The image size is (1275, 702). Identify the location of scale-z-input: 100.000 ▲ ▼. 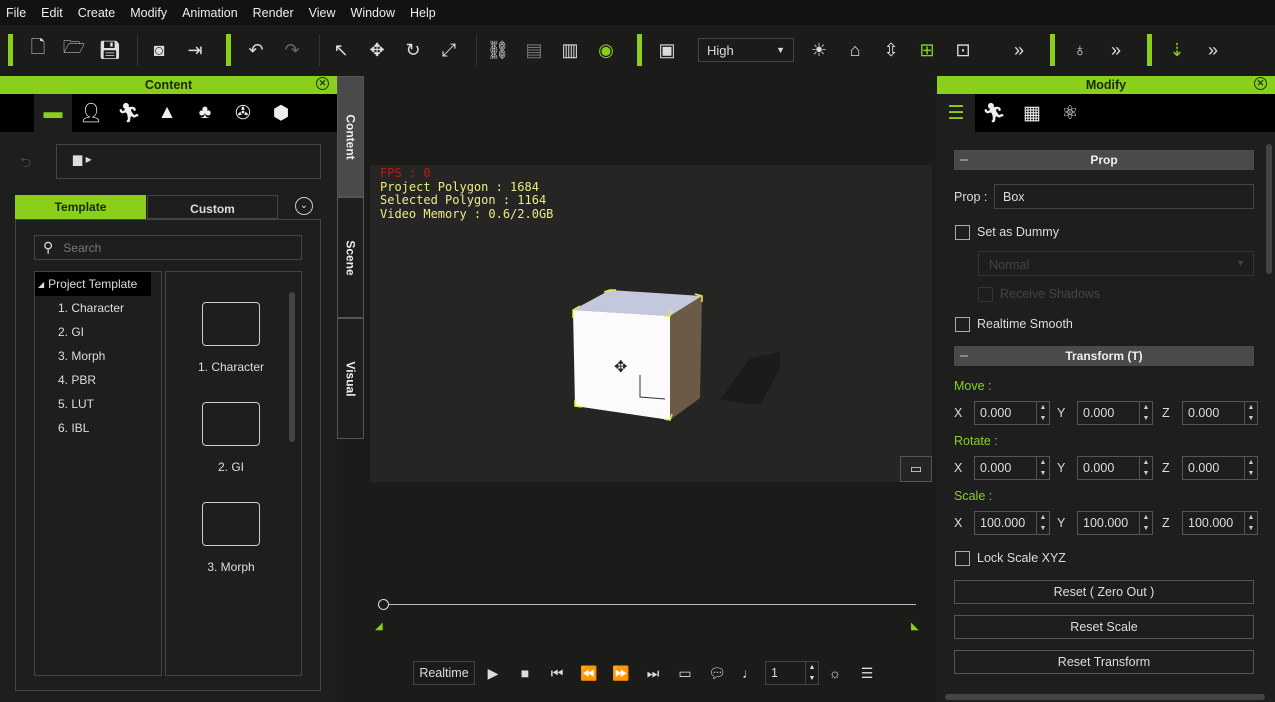
(1220, 523).